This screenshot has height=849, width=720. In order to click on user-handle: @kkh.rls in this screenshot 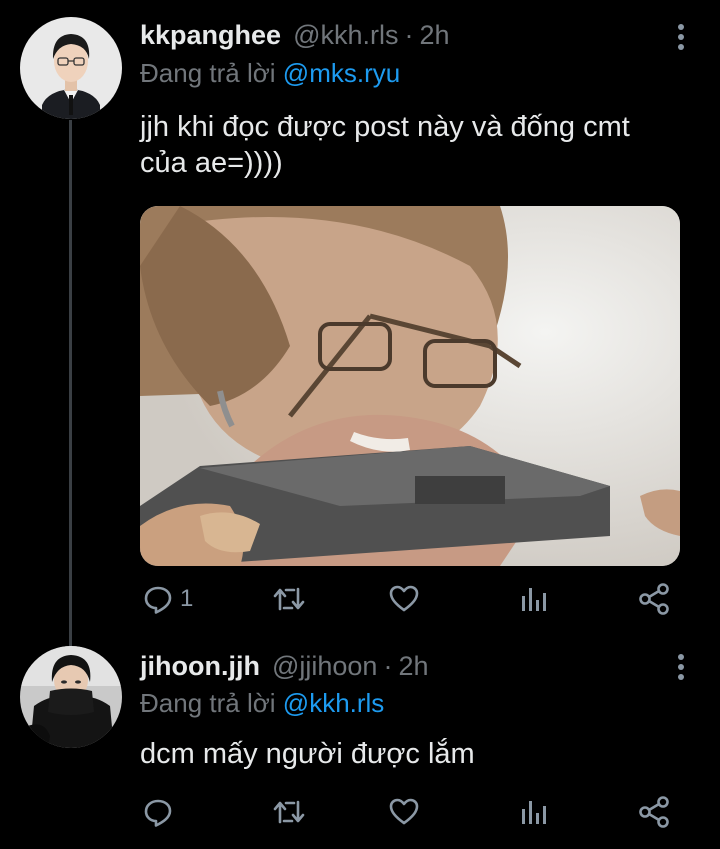, I will do `click(345, 35)`.